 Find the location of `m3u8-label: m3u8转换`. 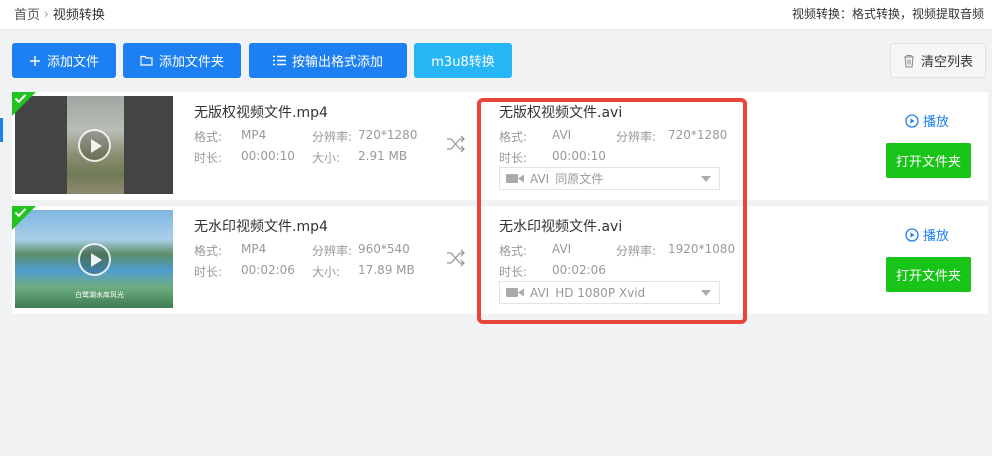

m3u8-label: m3u8转换 is located at coordinates (463, 62).